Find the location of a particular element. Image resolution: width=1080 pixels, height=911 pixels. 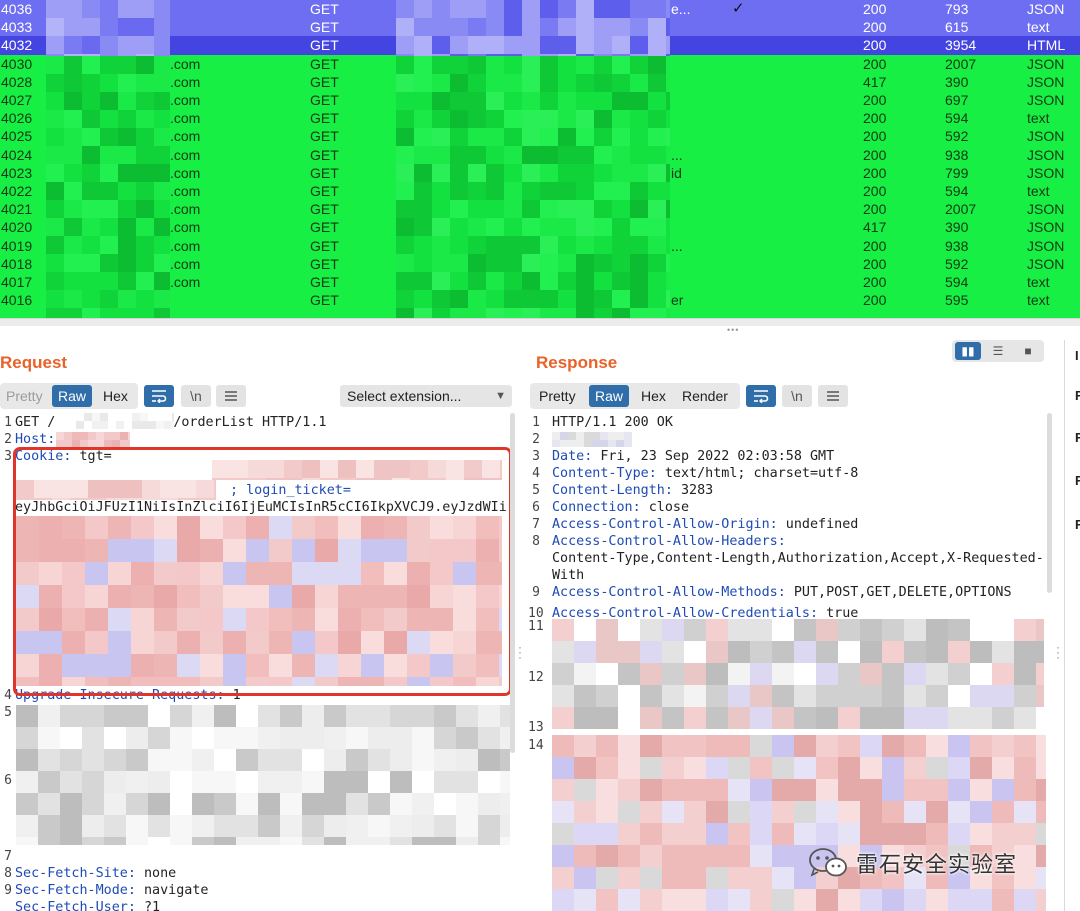

layout-split-icon: ▮▮ is located at coordinates (968, 351).